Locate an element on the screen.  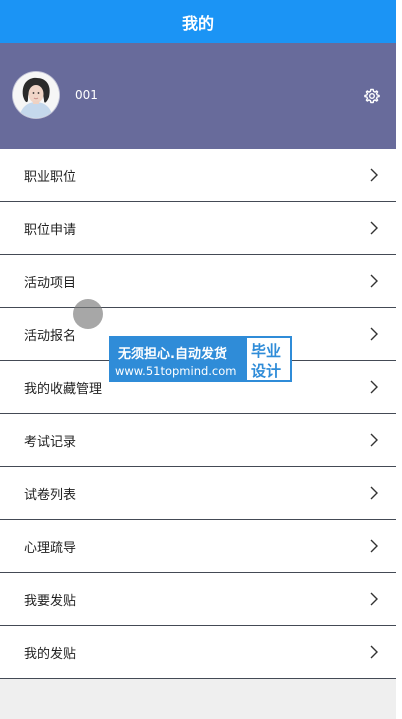
watermark-right-bottom: 设计 is located at coordinates (266, 371).